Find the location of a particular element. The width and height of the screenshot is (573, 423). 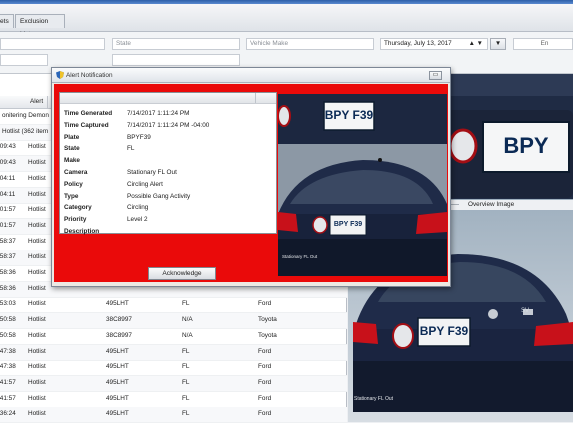

spin-arrows-icon: ▲ ▼ is located at coordinates (476, 44).